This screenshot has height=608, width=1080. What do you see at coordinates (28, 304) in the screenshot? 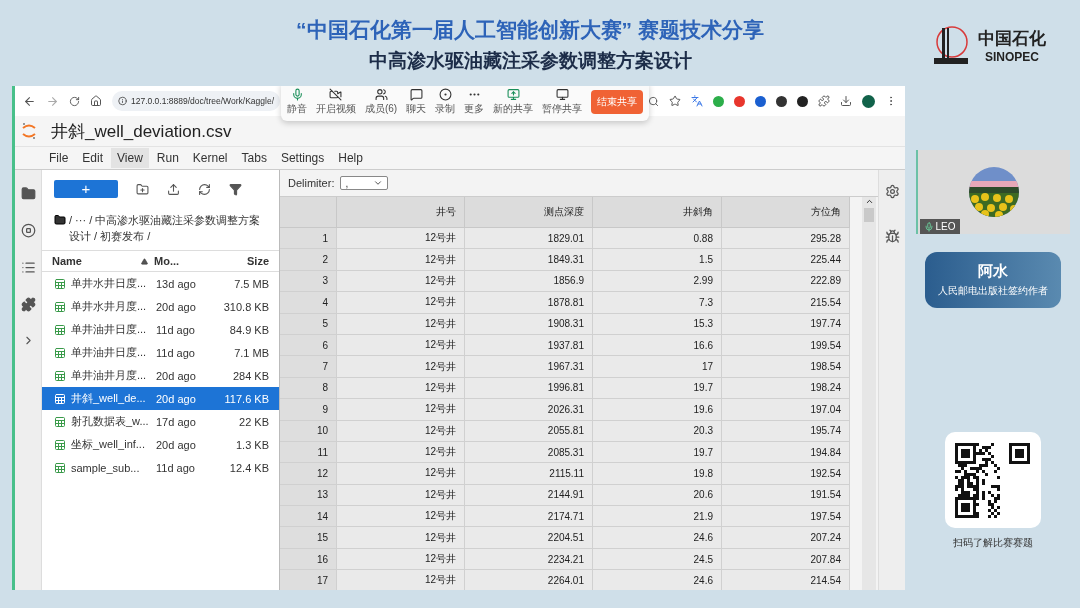
I see `puzzle-icon` at bounding box center [28, 304].